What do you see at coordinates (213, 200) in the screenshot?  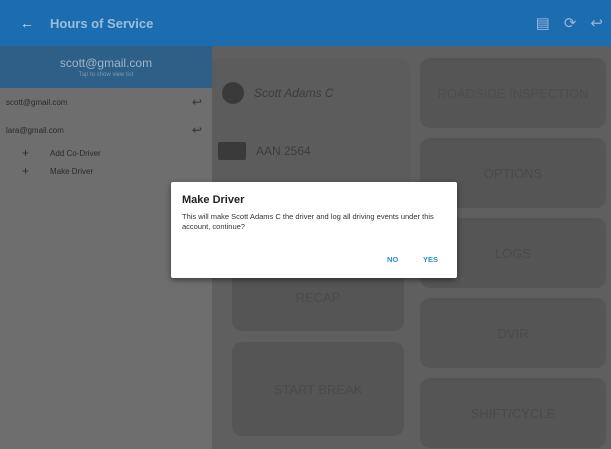 I see `dialog-title: Make Driver` at bounding box center [213, 200].